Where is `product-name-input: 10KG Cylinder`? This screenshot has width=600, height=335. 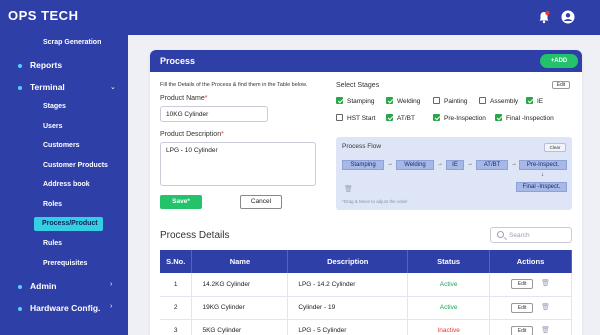 product-name-input: 10KG Cylinder is located at coordinates (214, 114).